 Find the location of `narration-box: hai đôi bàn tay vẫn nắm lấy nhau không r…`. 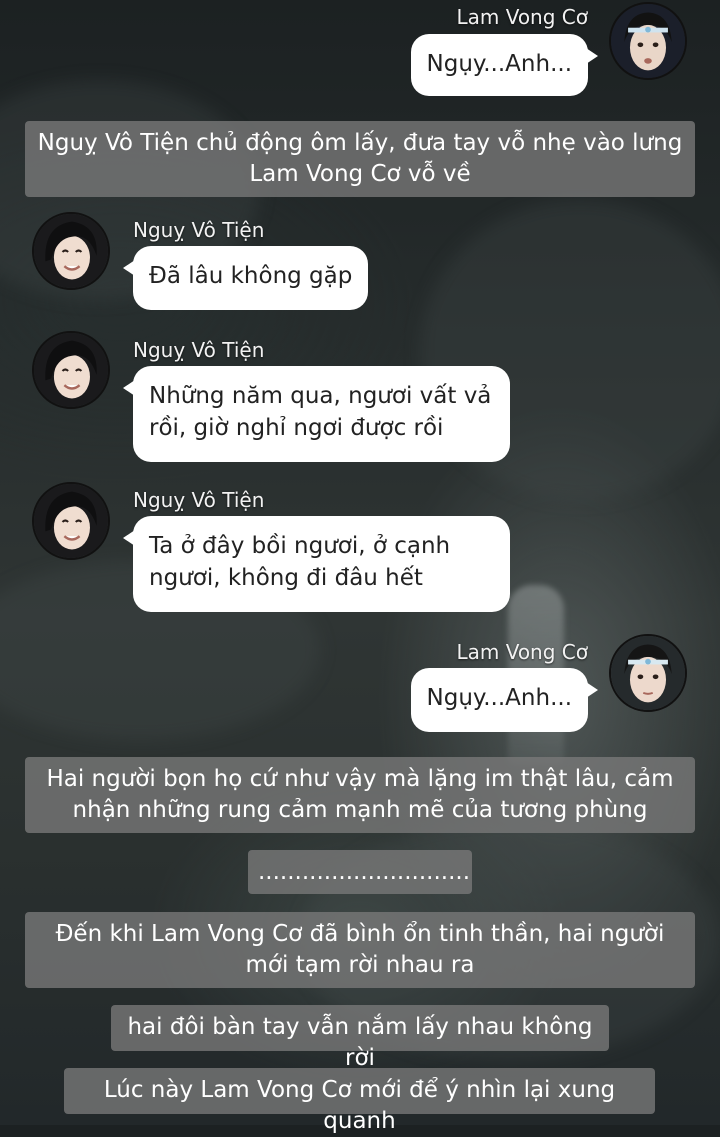

narration-box: hai đôi bàn tay vẫn nắm lấy nhau không r… is located at coordinates (360, 1038).